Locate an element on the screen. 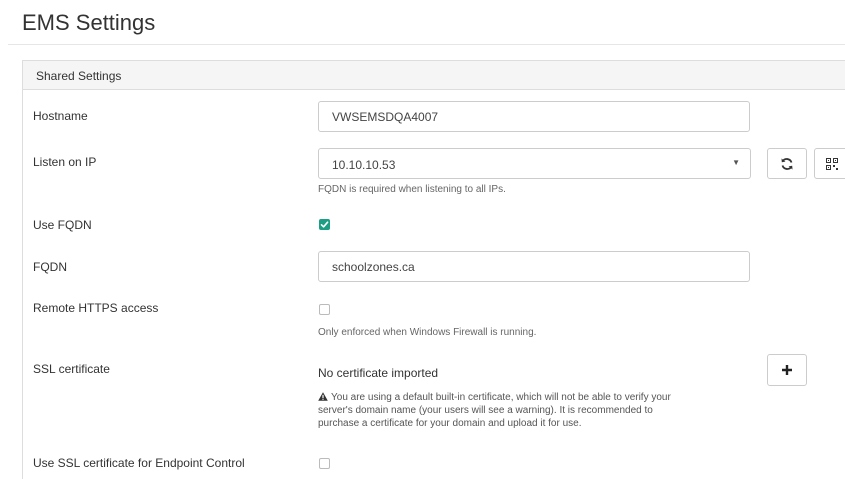 The width and height of the screenshot is (845, 479). hostname-input: VWSEMSDQA4007 is located at coordinates (534, 116).